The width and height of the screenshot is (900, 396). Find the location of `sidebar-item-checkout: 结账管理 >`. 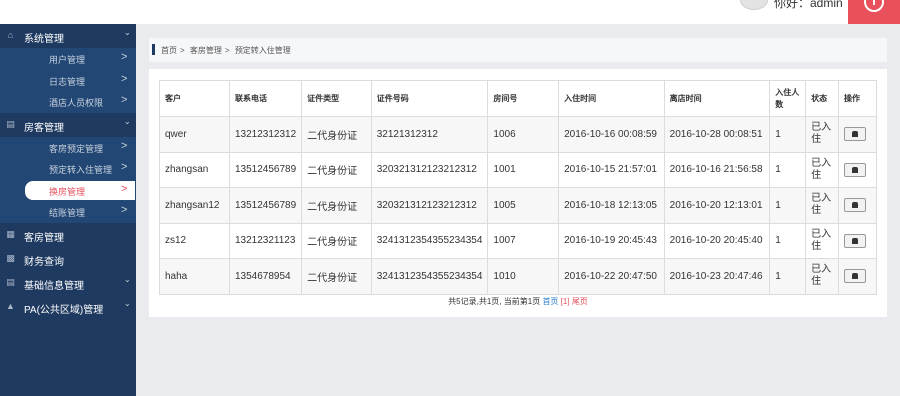

sidebar-item-checkout: 结账管理 > is located at coordinates (68, 212).